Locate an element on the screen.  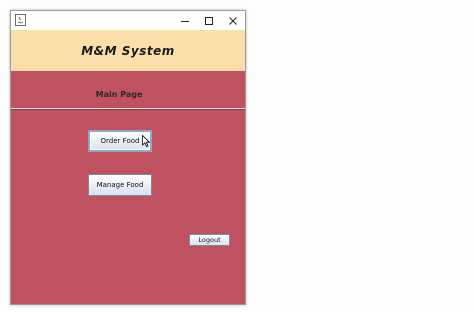
title-bar is located at coordinates (128, 20).